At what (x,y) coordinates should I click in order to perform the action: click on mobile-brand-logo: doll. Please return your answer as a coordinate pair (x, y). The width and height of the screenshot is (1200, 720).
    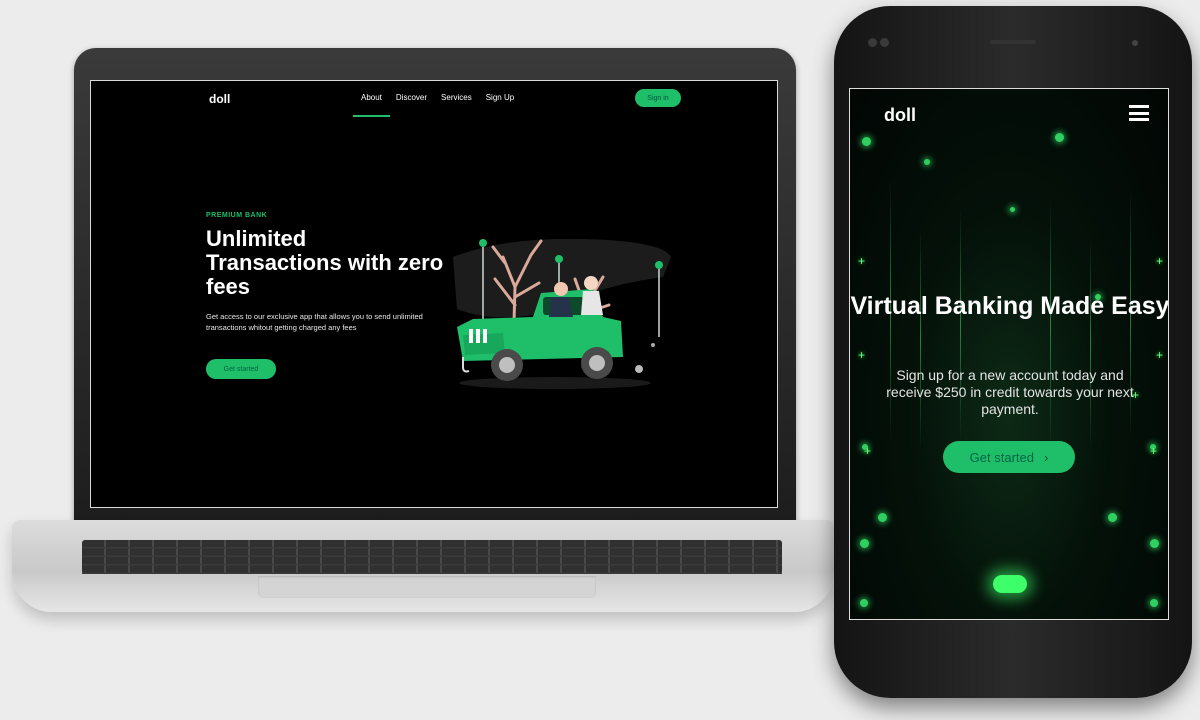
    Looking at the image, I should click on (900, 115).